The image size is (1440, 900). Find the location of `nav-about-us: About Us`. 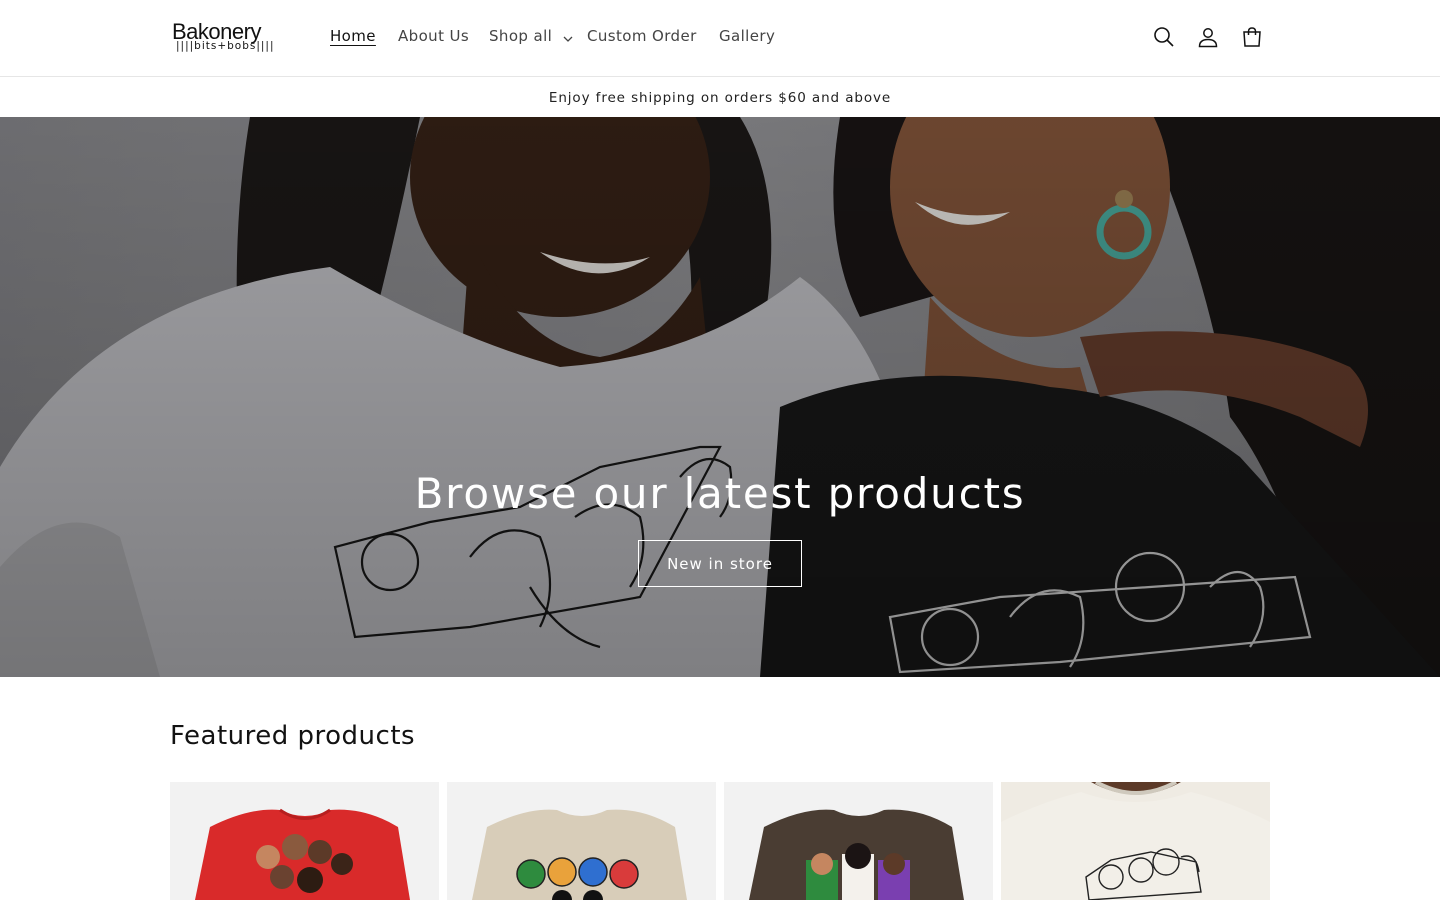

nav-about-us: About Us is located at coordinates (433, 36).